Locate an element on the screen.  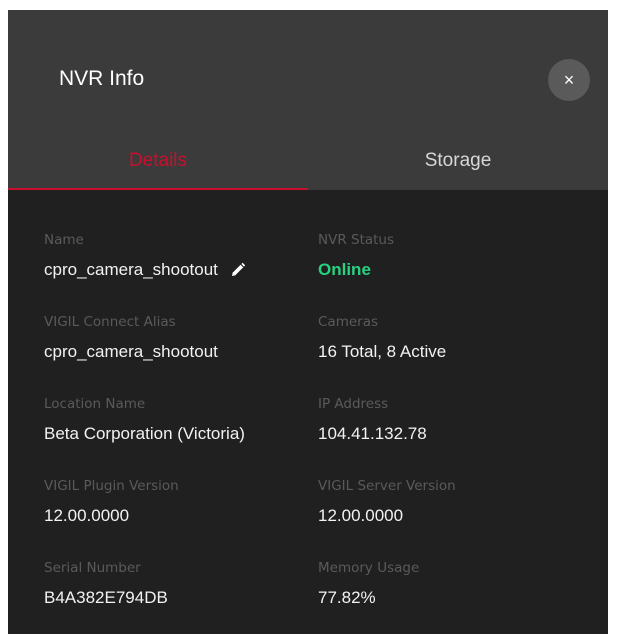
server-version-label: VIGIL Server Version is located at coordinates (387, 486).